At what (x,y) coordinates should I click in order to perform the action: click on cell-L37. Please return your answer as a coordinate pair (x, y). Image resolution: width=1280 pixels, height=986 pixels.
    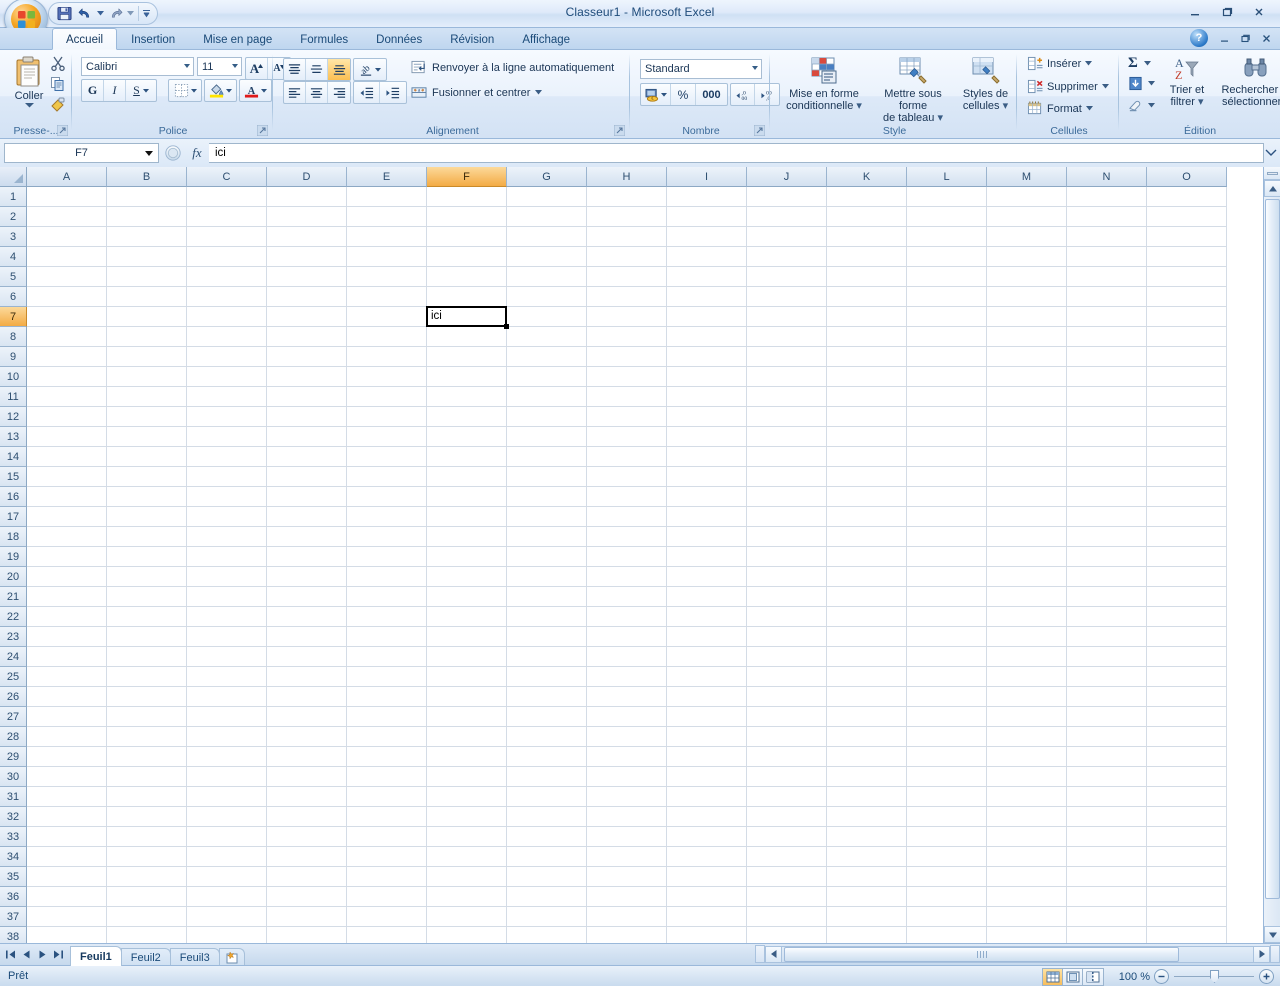
    Looking at the image, I should click on (947, 917).